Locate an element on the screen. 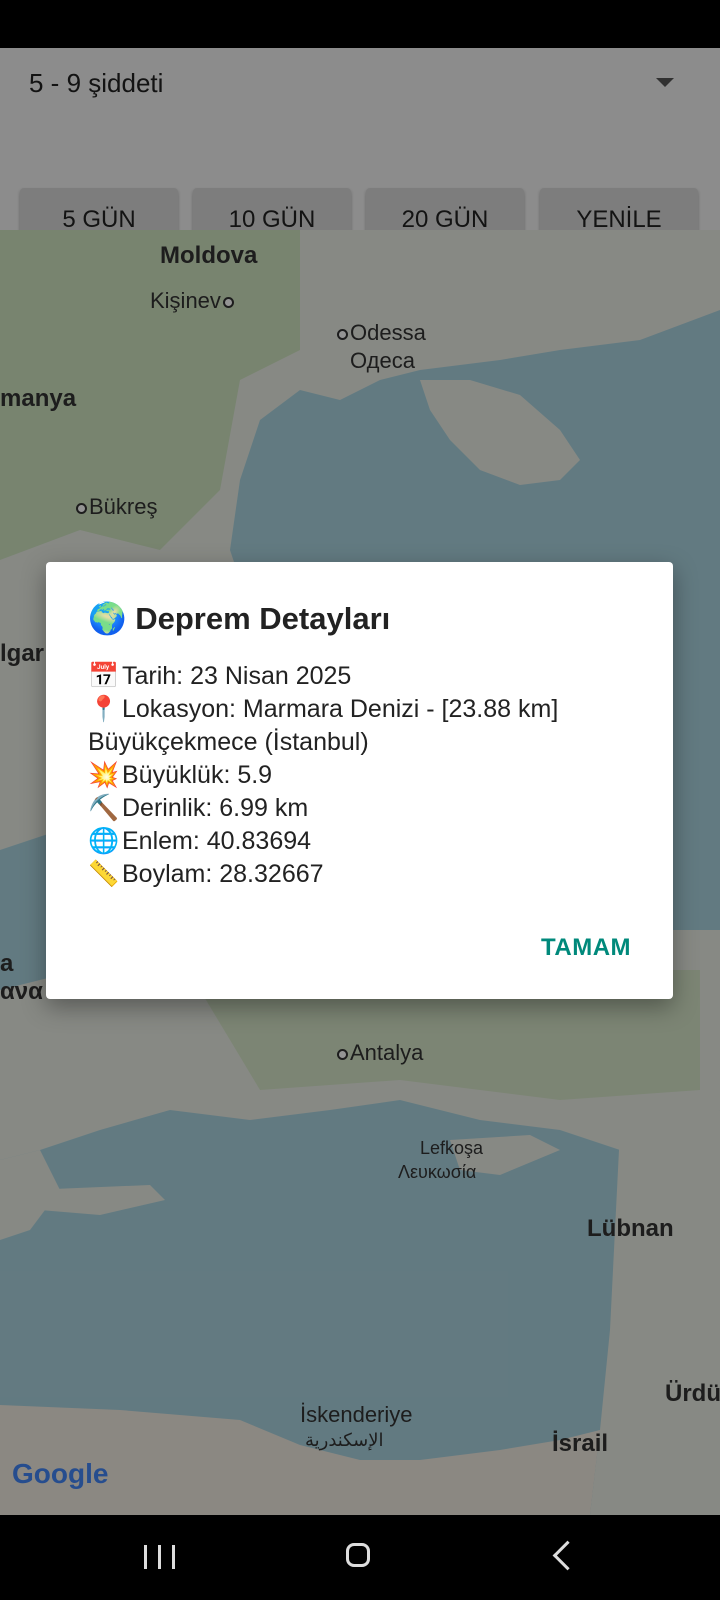 The image size is (720, 1600). detail-longitude: 📏 Boylam: 28.32667 is located at coordinates (368, 874).